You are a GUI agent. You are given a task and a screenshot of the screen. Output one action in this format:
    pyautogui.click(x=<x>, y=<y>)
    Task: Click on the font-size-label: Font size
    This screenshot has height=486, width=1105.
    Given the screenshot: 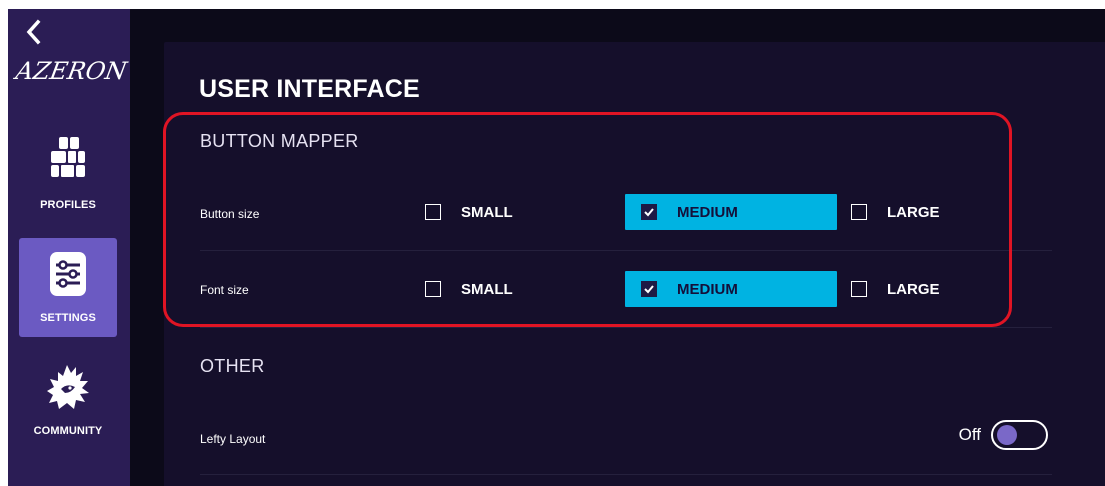 What is the action you would take?
    pyautogui.click(x=224, y=290)
    